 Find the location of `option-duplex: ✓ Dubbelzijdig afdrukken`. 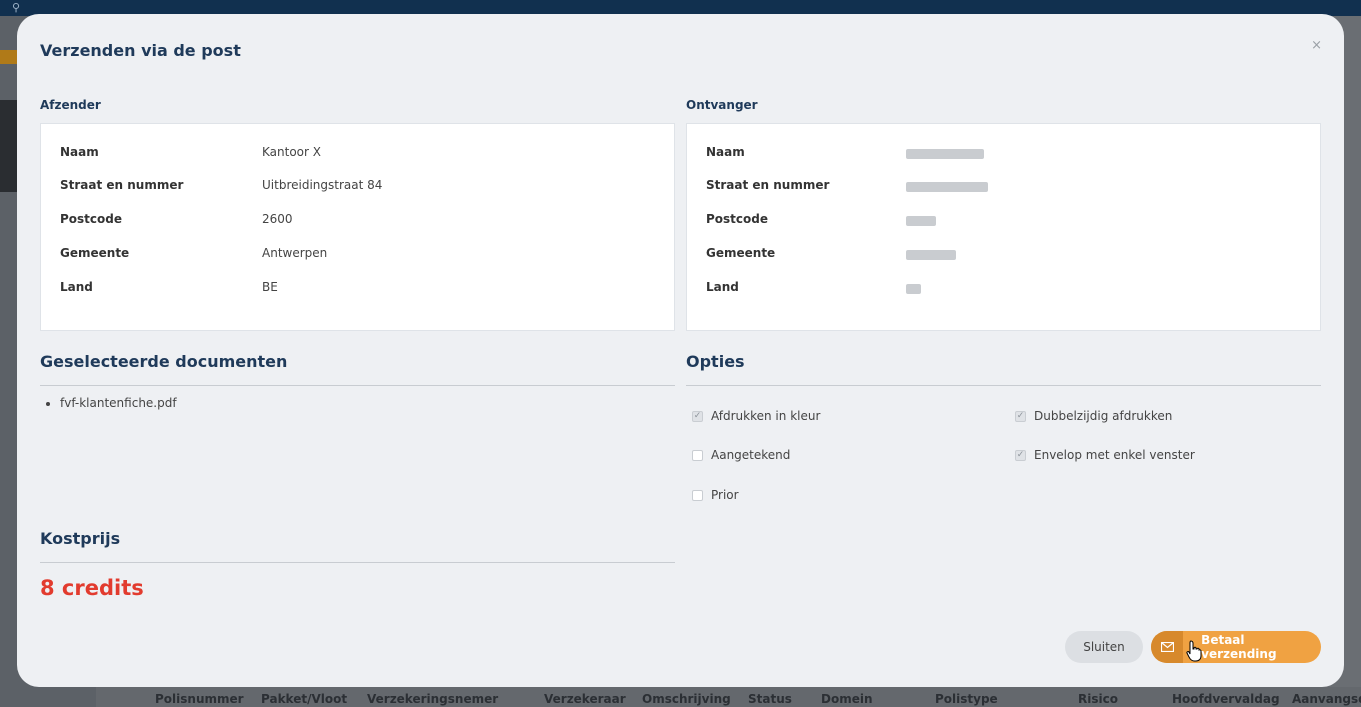

option-duplex: ✓ Dubbelzijdig afdrukken is located at coordinates (1093, 416).